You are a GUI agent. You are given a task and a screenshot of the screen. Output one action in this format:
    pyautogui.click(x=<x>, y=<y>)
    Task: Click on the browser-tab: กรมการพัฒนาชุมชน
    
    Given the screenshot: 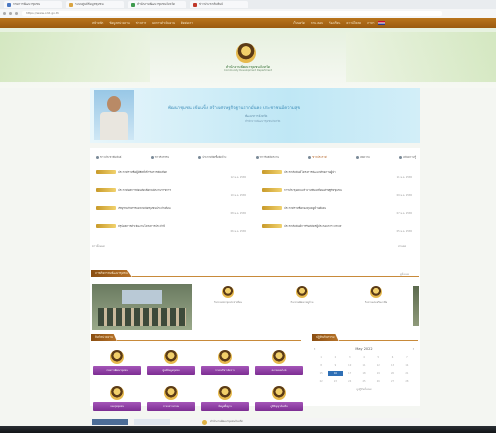 What is the action you would take?
    pyautogui.click(x=33, y=4)
    